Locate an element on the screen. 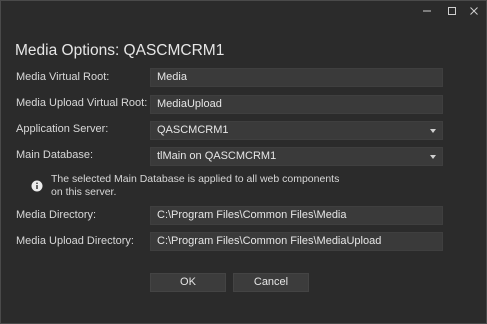  minimize-icon is located at coordinates (427, 11).